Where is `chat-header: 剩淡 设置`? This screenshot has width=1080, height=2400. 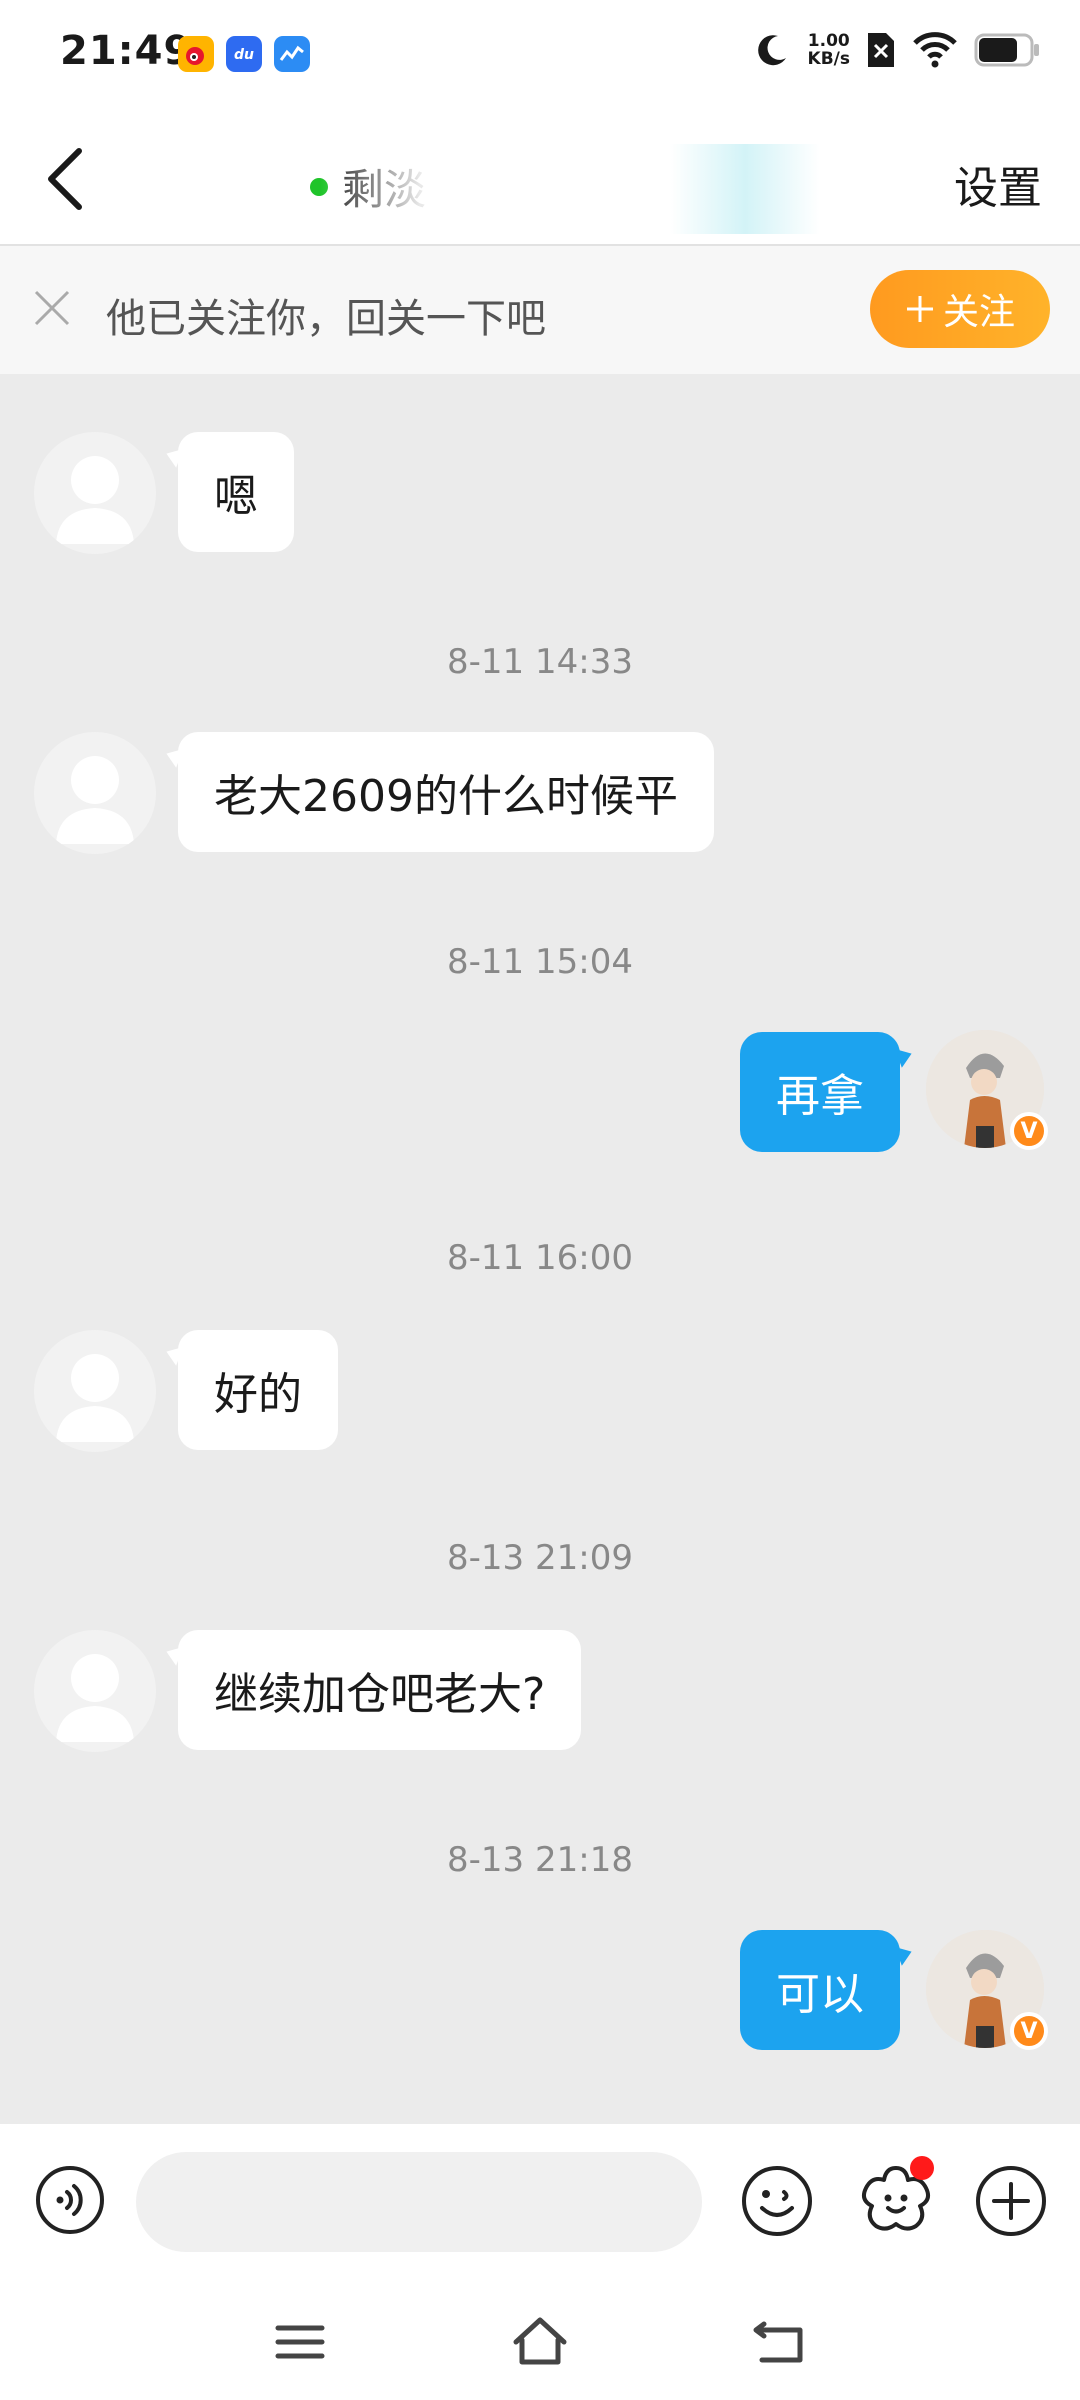
chat-header: 剩淡 设置 is located at coordinates (540, 178).